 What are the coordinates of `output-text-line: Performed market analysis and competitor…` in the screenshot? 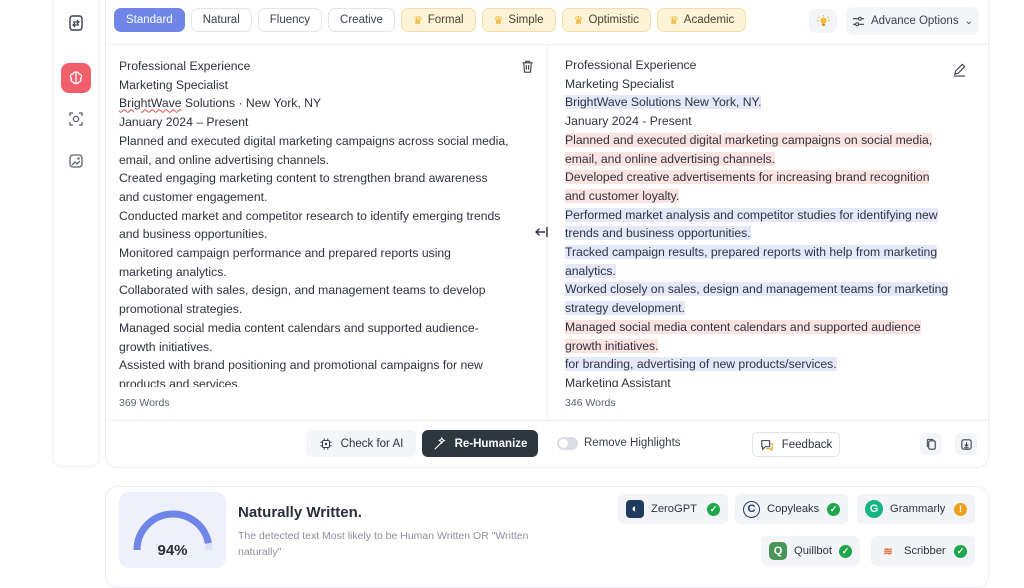 It's located at (765, 215).